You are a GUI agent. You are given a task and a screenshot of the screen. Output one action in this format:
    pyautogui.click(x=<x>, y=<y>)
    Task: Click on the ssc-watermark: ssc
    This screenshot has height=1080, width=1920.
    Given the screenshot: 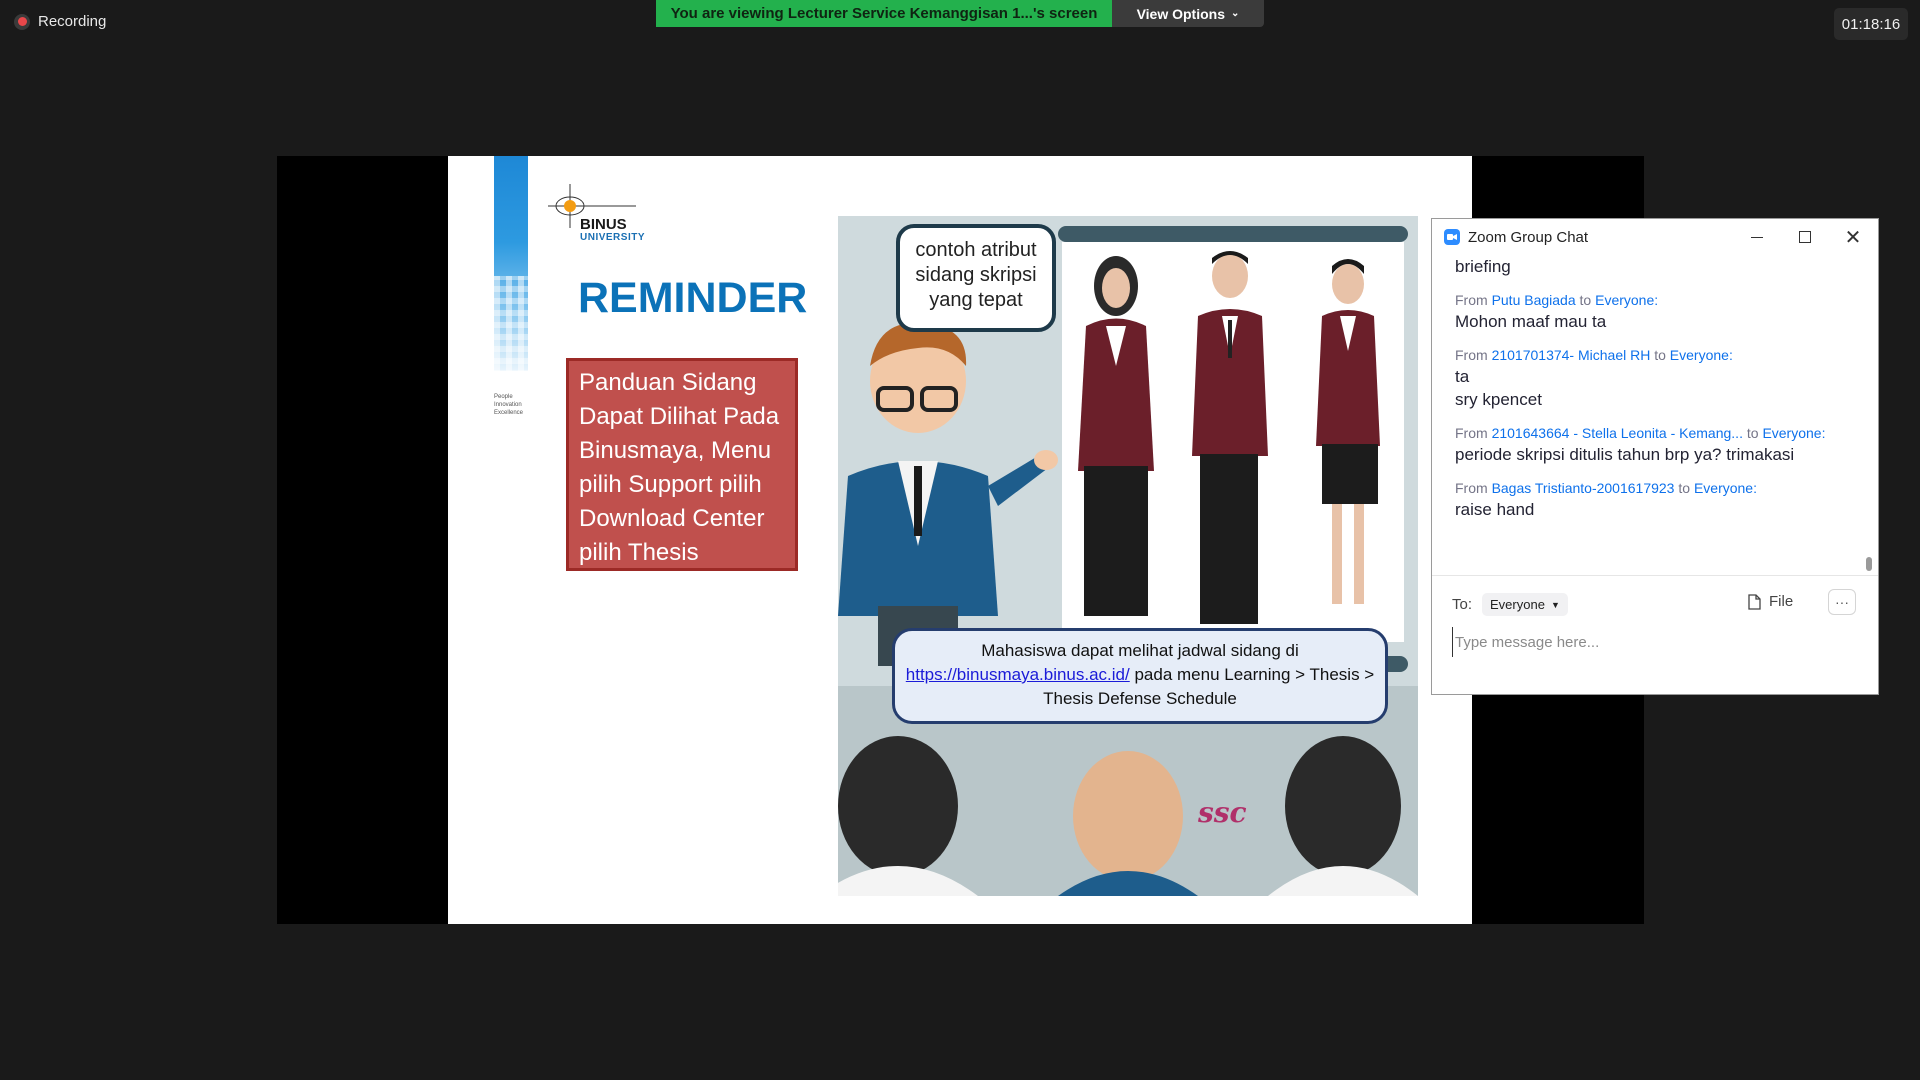 What is the action you would take?
    pyautogui.click(x=1222, y=812)
    